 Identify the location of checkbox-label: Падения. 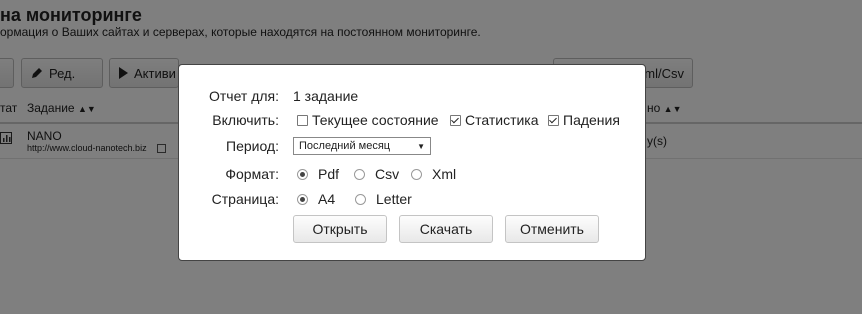
(591, 120).